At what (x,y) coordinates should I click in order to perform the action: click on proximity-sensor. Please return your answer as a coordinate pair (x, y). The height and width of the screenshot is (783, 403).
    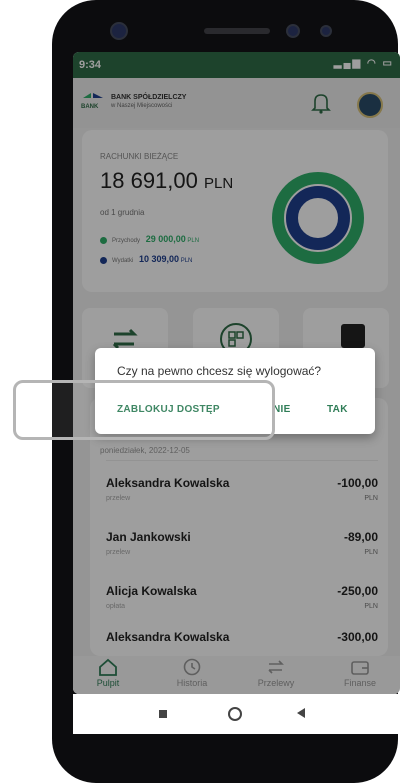
    Looking at the image, I should click on (293, 31).